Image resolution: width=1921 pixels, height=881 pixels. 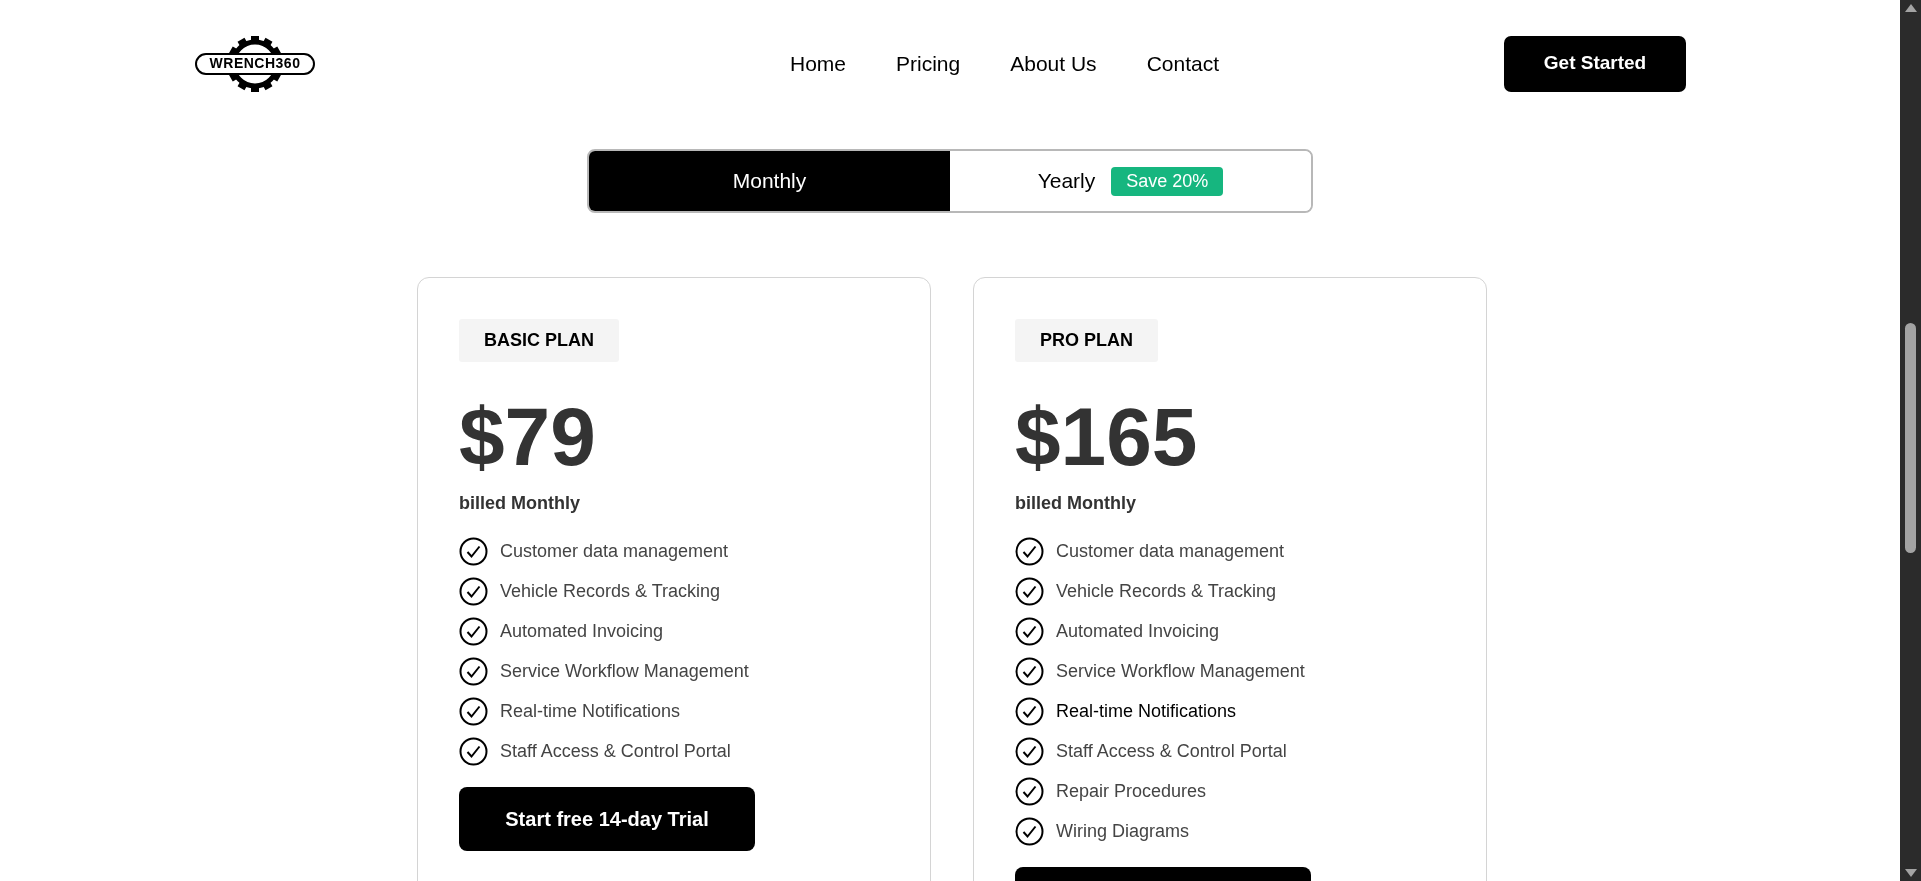 I want to click on nav-link: Pricing, so click(x=928, y=63).